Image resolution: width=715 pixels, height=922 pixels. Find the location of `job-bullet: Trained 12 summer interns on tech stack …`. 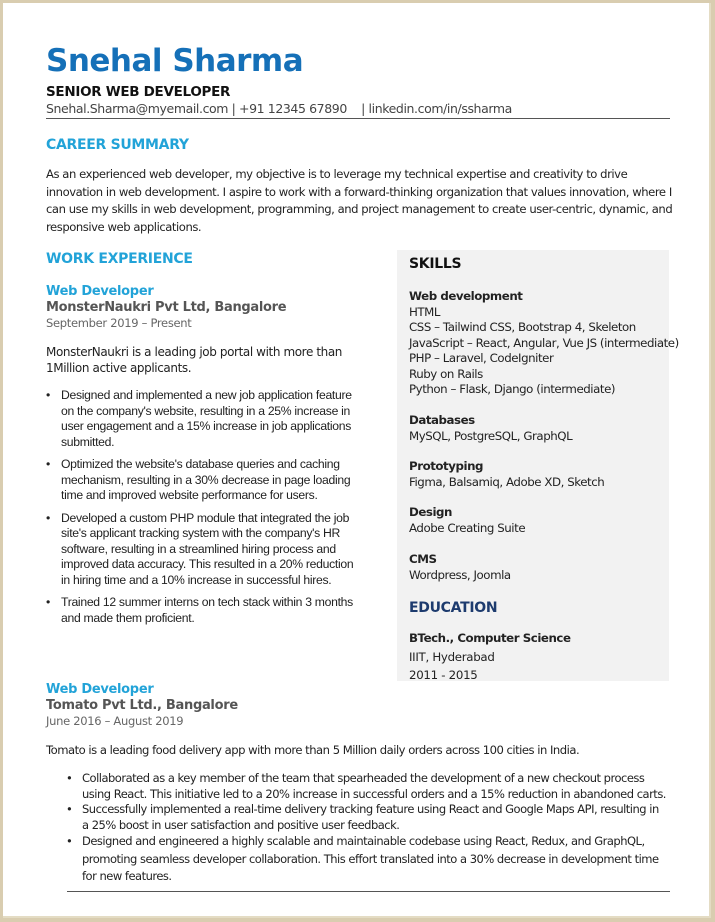

job-bullet: Trained 12 summer interns on tech stack … is located at coordinates (205, 610).